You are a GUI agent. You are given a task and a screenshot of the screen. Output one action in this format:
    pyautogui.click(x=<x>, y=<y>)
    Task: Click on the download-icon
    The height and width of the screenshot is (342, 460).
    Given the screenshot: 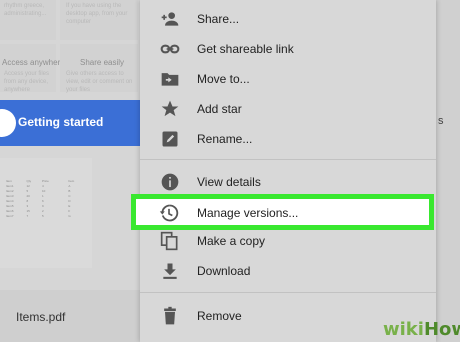 What is the action you would take?
    pyautogui.click(x=170, y=271)
    